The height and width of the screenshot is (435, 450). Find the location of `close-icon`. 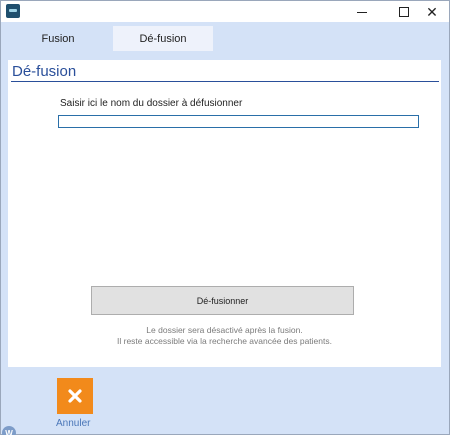

close-icon is located at coordinates (75, 396).